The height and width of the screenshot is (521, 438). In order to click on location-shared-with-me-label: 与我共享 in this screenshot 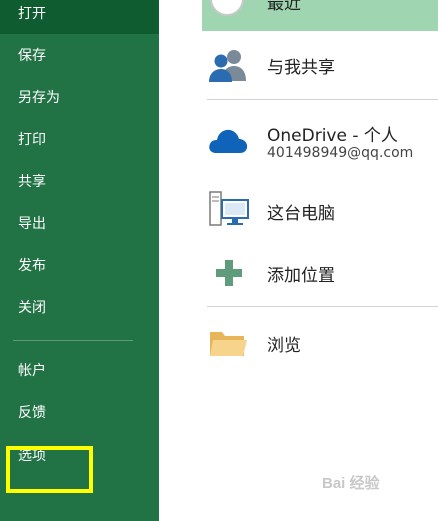, I will do `click(301, 68)`.